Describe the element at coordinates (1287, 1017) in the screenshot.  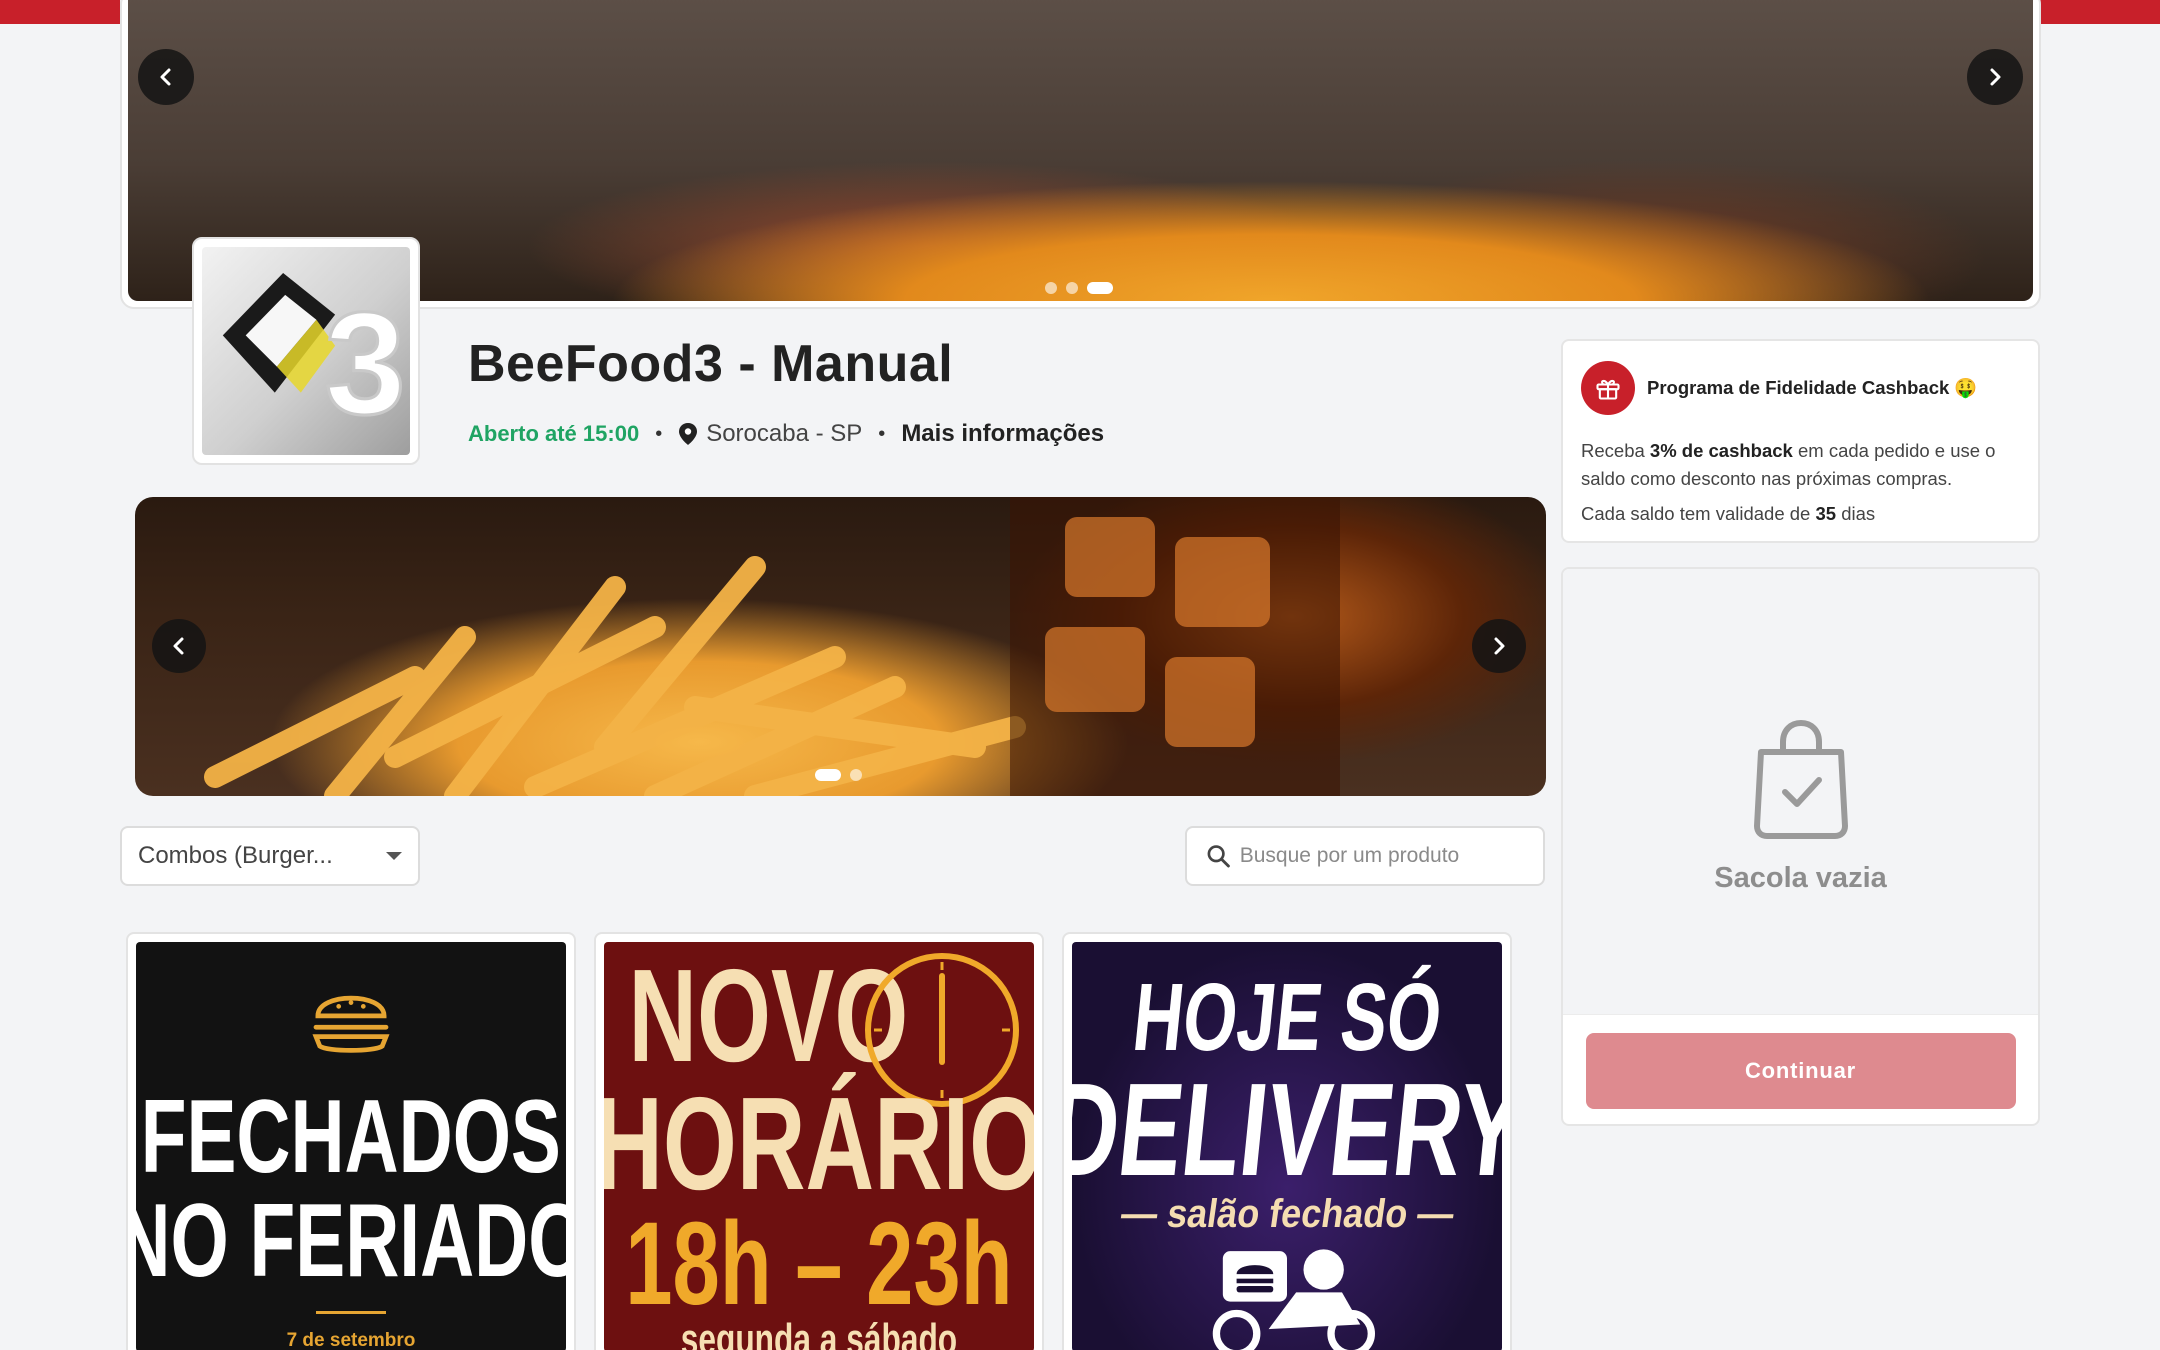
I see `poster-line-1: HOJE SÓ` at that location.